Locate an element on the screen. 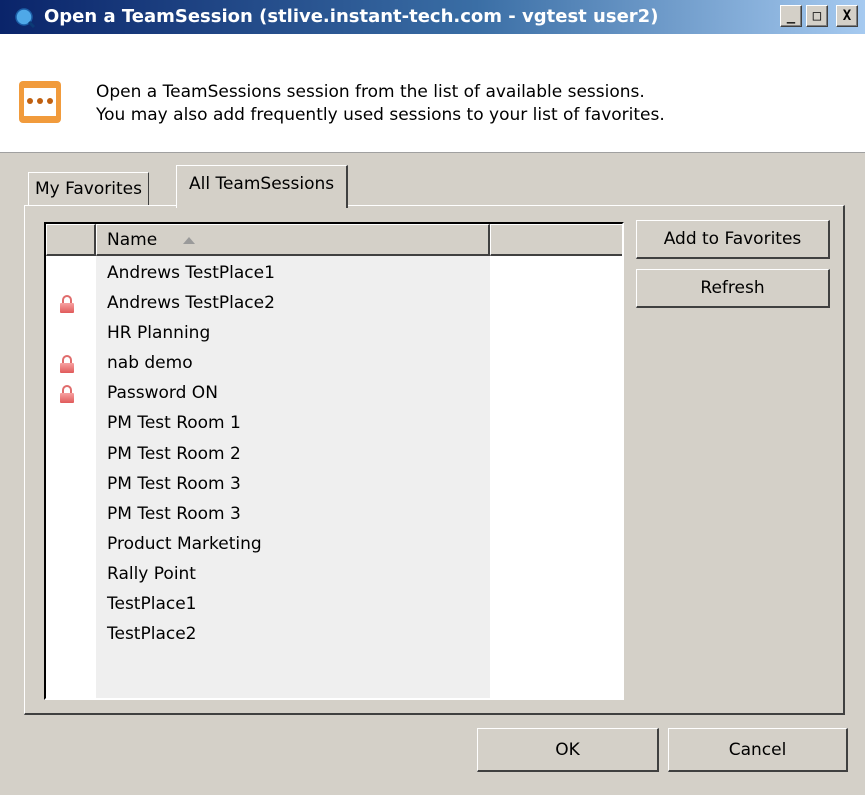  session-name: nab demo is located at coordinates (150, 363).